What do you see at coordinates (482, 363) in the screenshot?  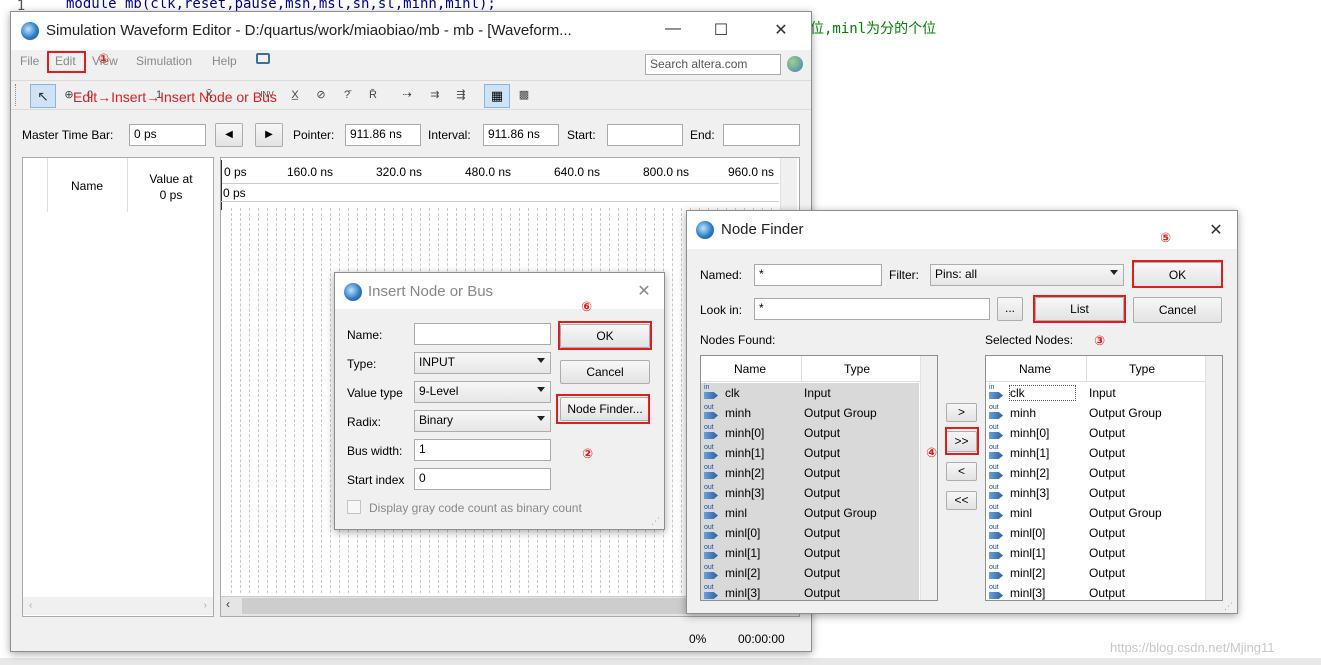 I see `insert-type-select: INPUT` at bounding box center [482, 363].